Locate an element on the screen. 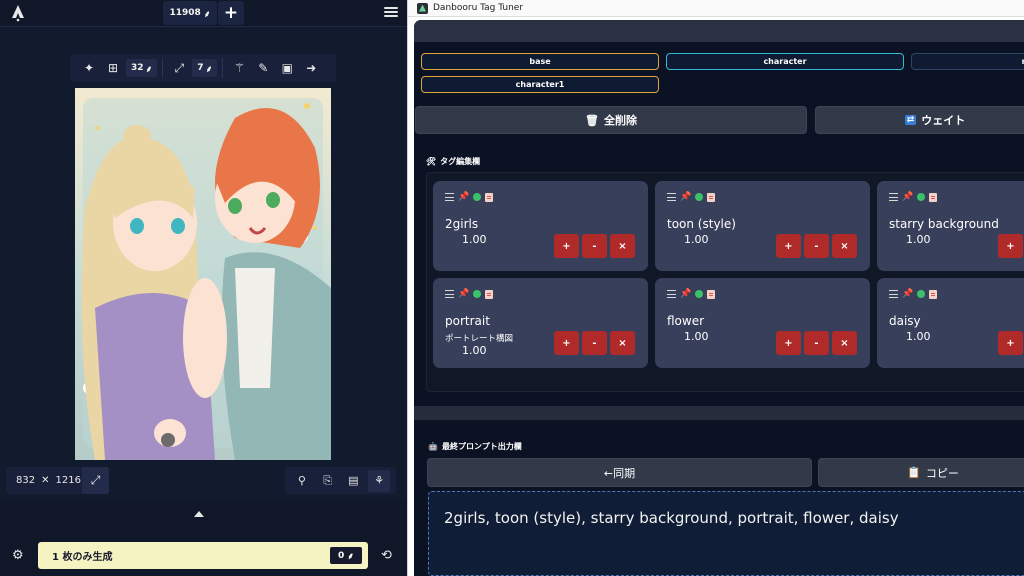  tab-negative: neg is located at coordinates (967, 61).